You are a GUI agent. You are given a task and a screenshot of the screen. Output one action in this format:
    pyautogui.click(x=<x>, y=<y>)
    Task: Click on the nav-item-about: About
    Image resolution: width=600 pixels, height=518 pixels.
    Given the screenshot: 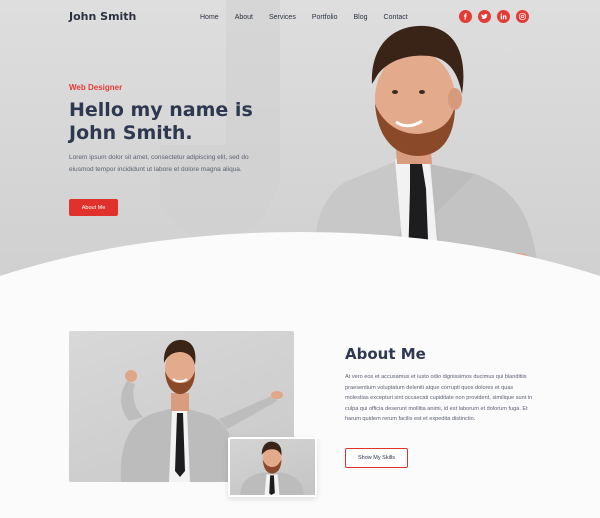 What is the action you would take?
    pyautogui.click(x=244, y=17)
    